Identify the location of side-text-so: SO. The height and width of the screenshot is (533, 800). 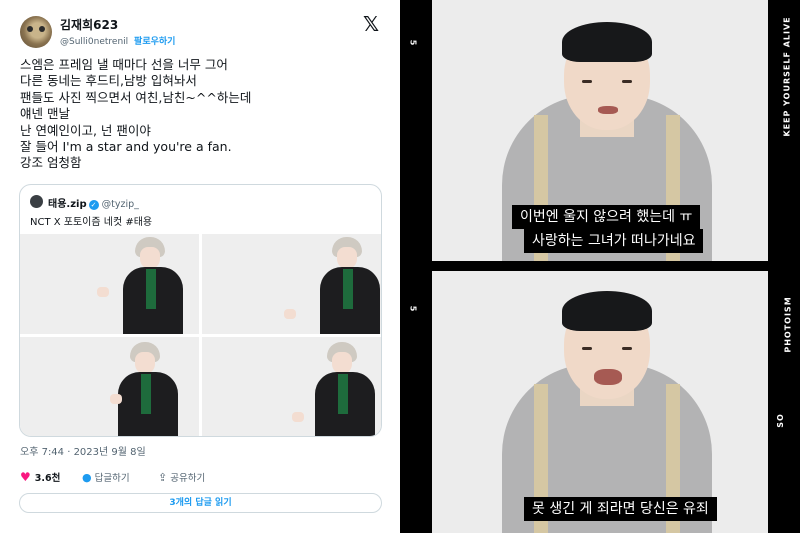
(780, 420).